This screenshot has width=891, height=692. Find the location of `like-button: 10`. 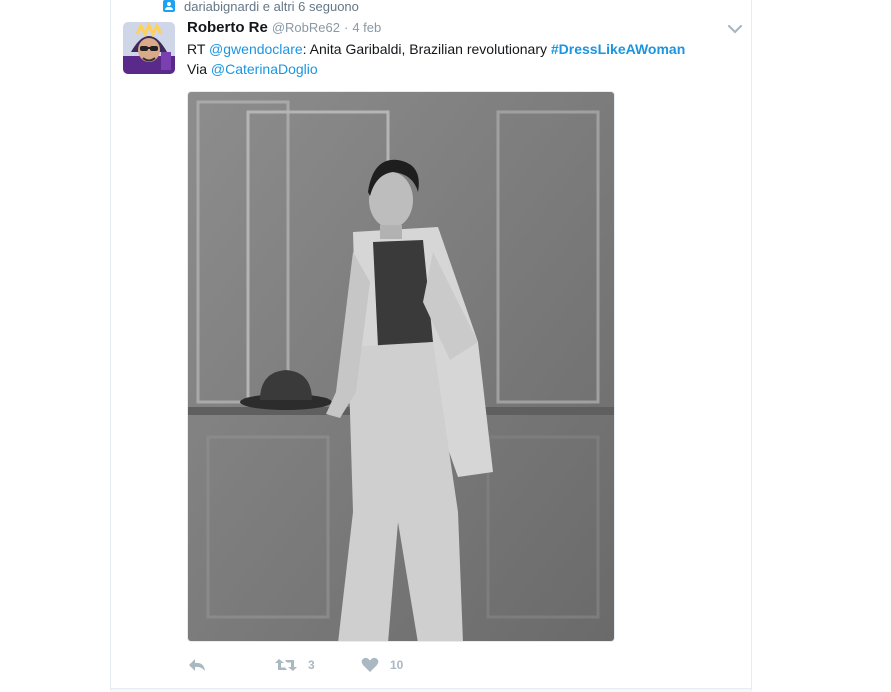

like-button: 10 is located at coordinates (401, 665).